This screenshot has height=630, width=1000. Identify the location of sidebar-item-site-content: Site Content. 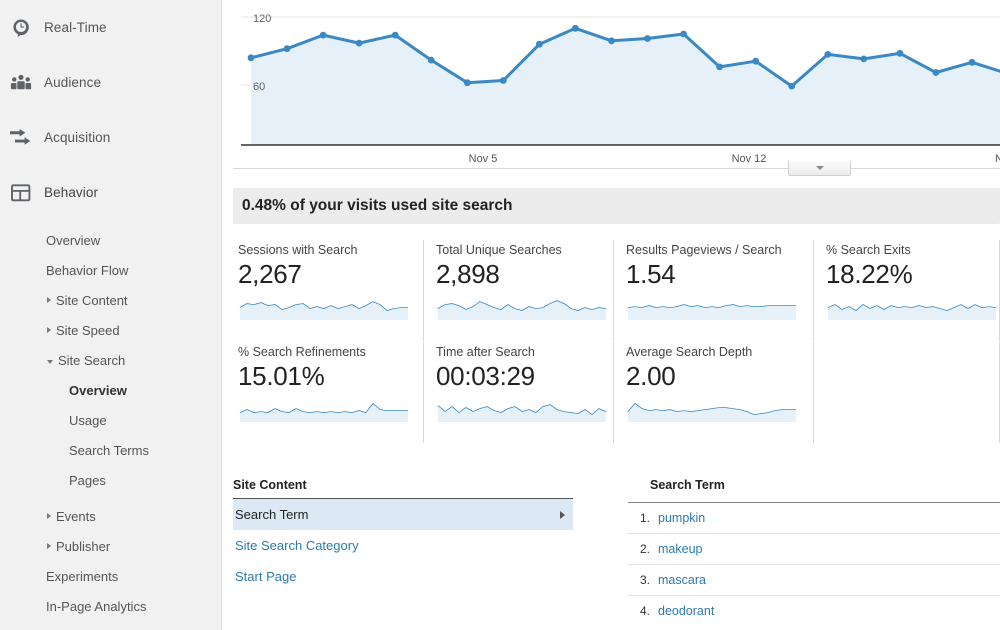
(110, 300).